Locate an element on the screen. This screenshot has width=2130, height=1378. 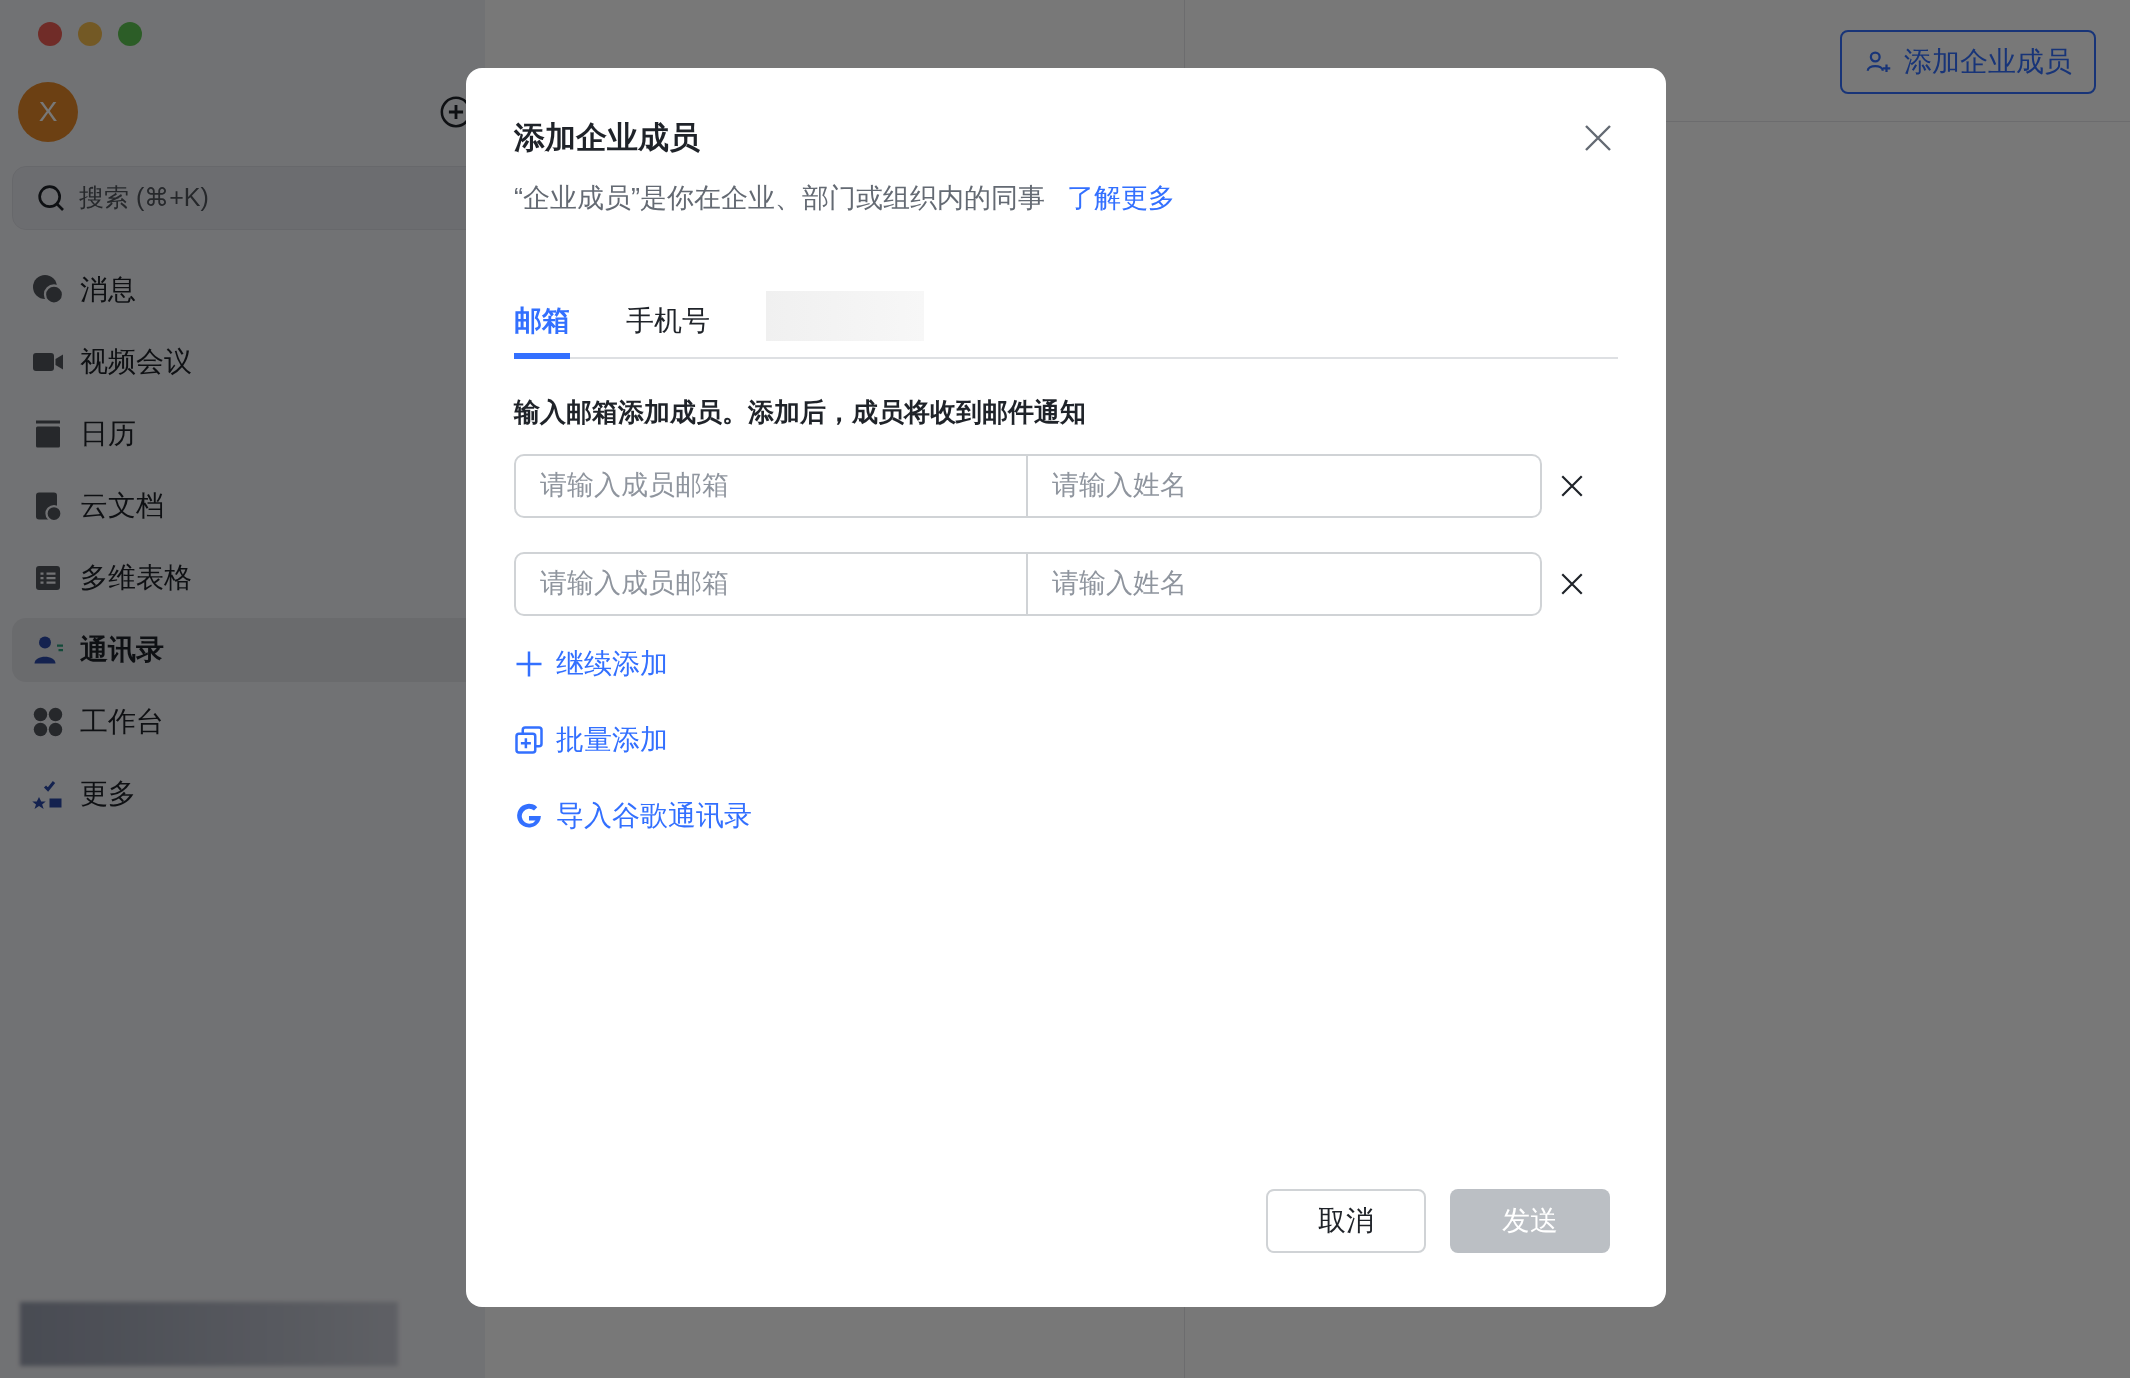
sidebar-item: 消息 is located at coordinates (248, 290).